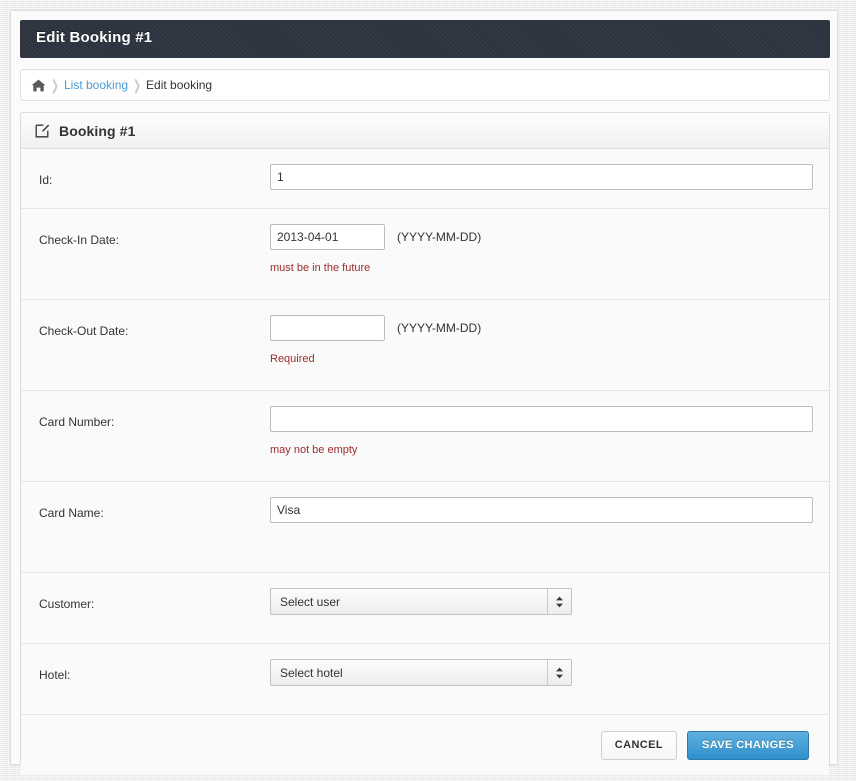 The width and height of the screenshot is (856, 781). I want to click on check-out-date-error: Required, so click(292, 359).